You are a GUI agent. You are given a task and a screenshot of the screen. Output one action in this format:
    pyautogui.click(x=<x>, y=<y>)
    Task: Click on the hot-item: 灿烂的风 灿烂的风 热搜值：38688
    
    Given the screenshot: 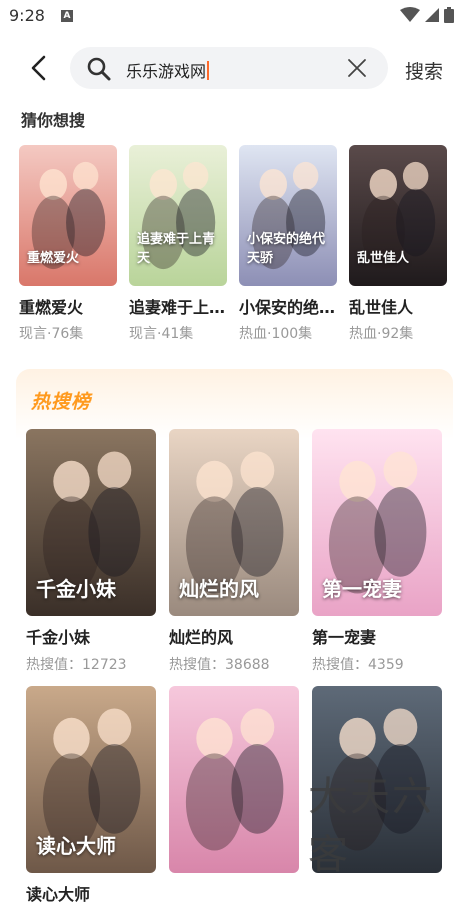 What is the action you would take?
    pyautogui.click(x=234, y=551)
    